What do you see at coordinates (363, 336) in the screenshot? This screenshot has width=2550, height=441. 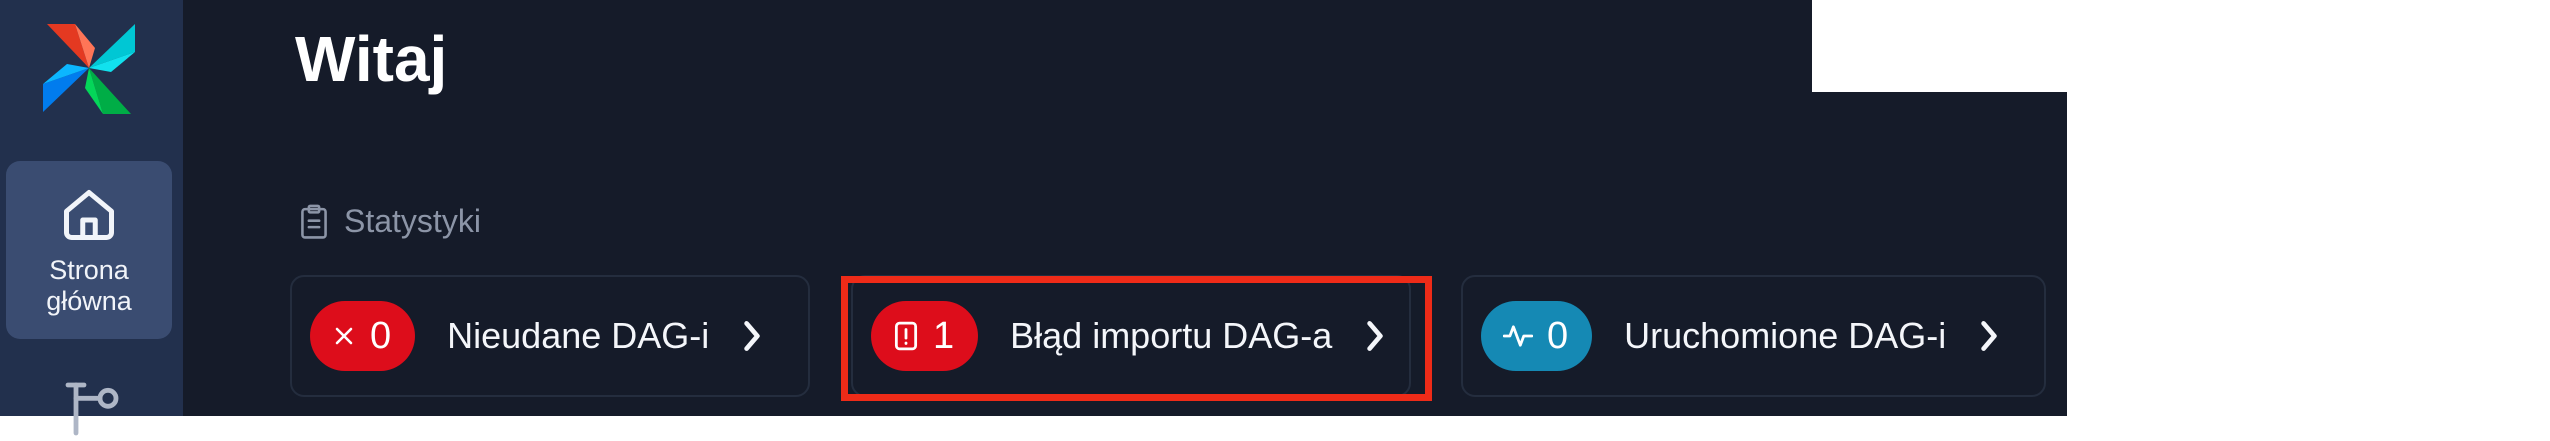 I see `failed-count-badge: 0` at bounding box center [363, 336].